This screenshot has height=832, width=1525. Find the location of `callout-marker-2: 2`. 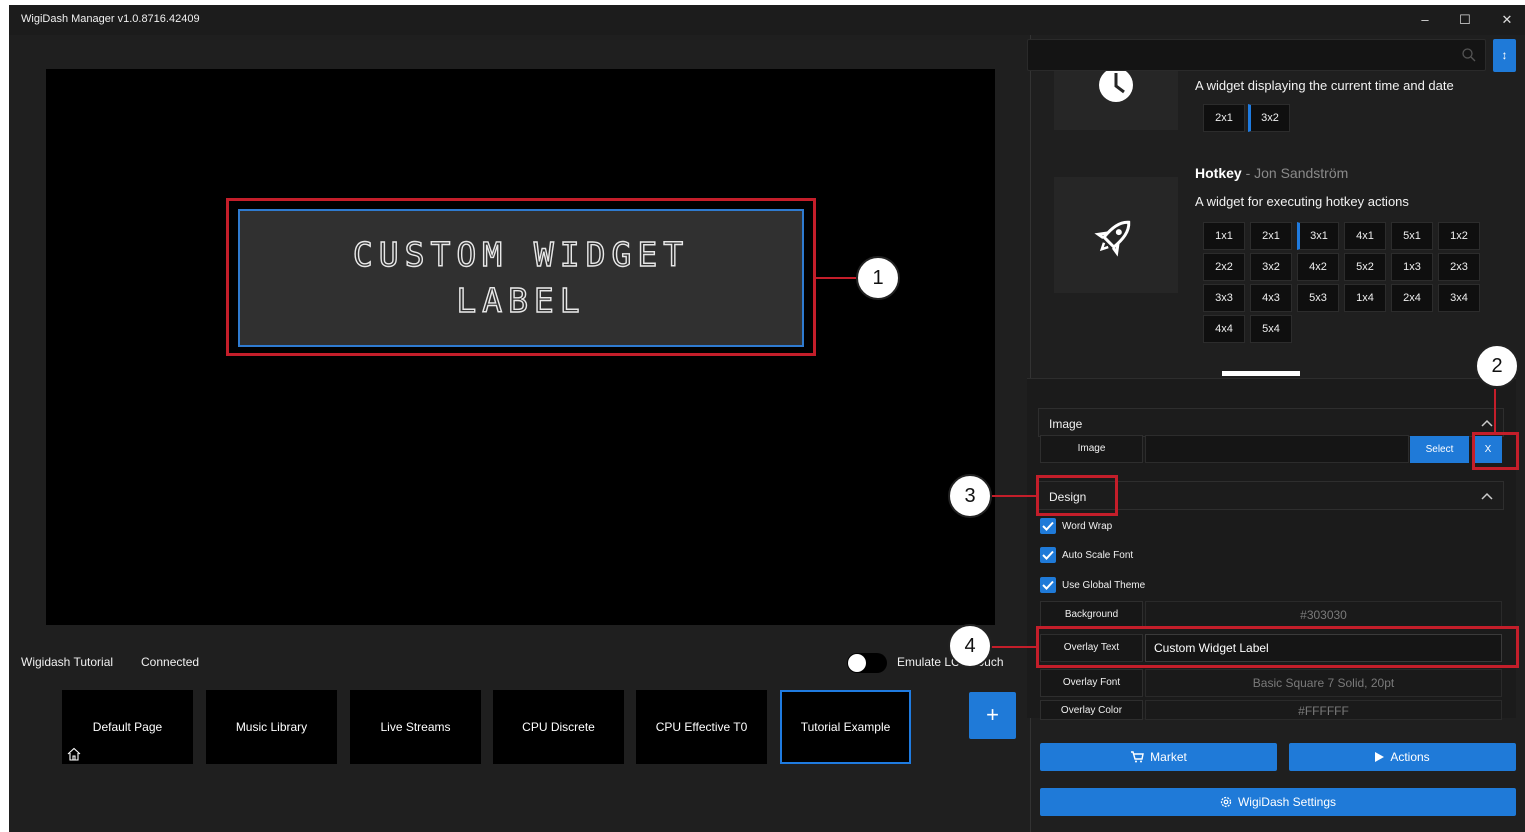

callout-marker-2: 2 is located at coordinates (1497, 366).